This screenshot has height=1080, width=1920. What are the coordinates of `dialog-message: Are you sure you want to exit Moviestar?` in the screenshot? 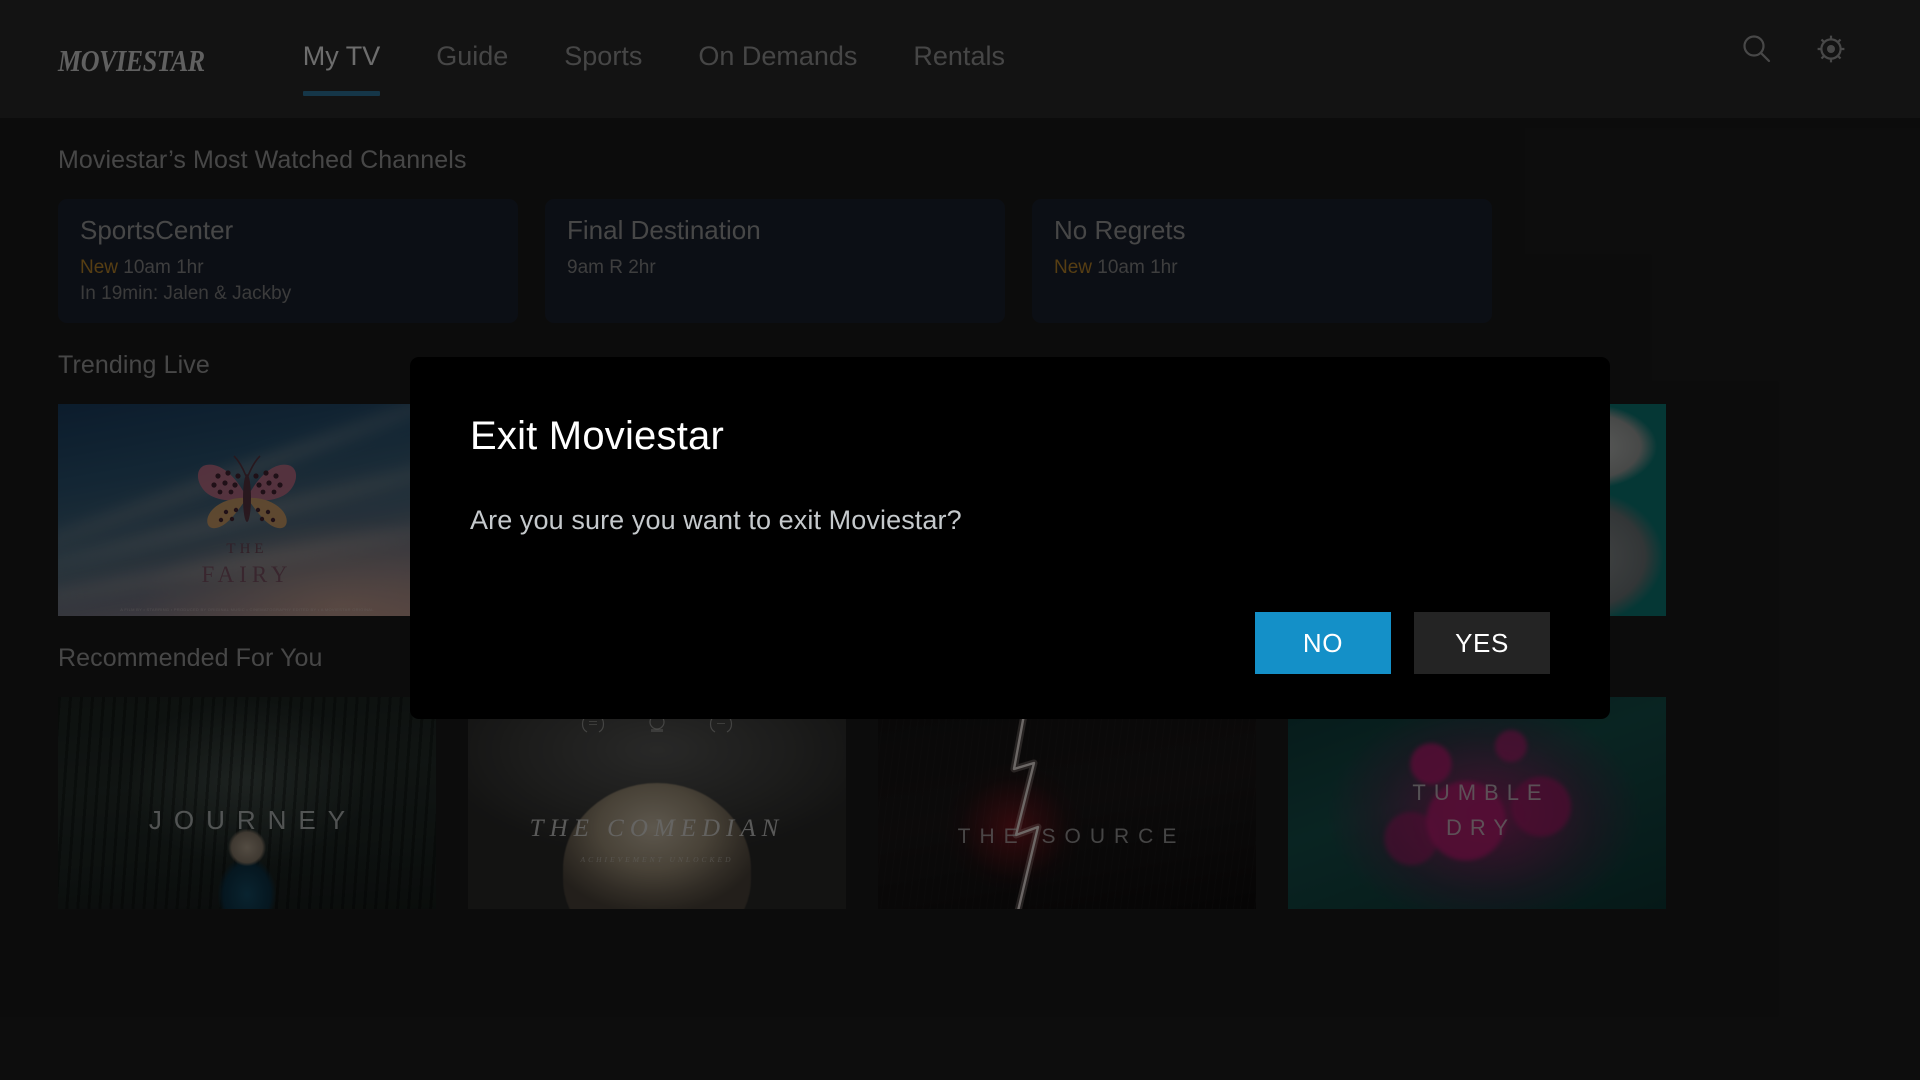 It's located at (716, 520).